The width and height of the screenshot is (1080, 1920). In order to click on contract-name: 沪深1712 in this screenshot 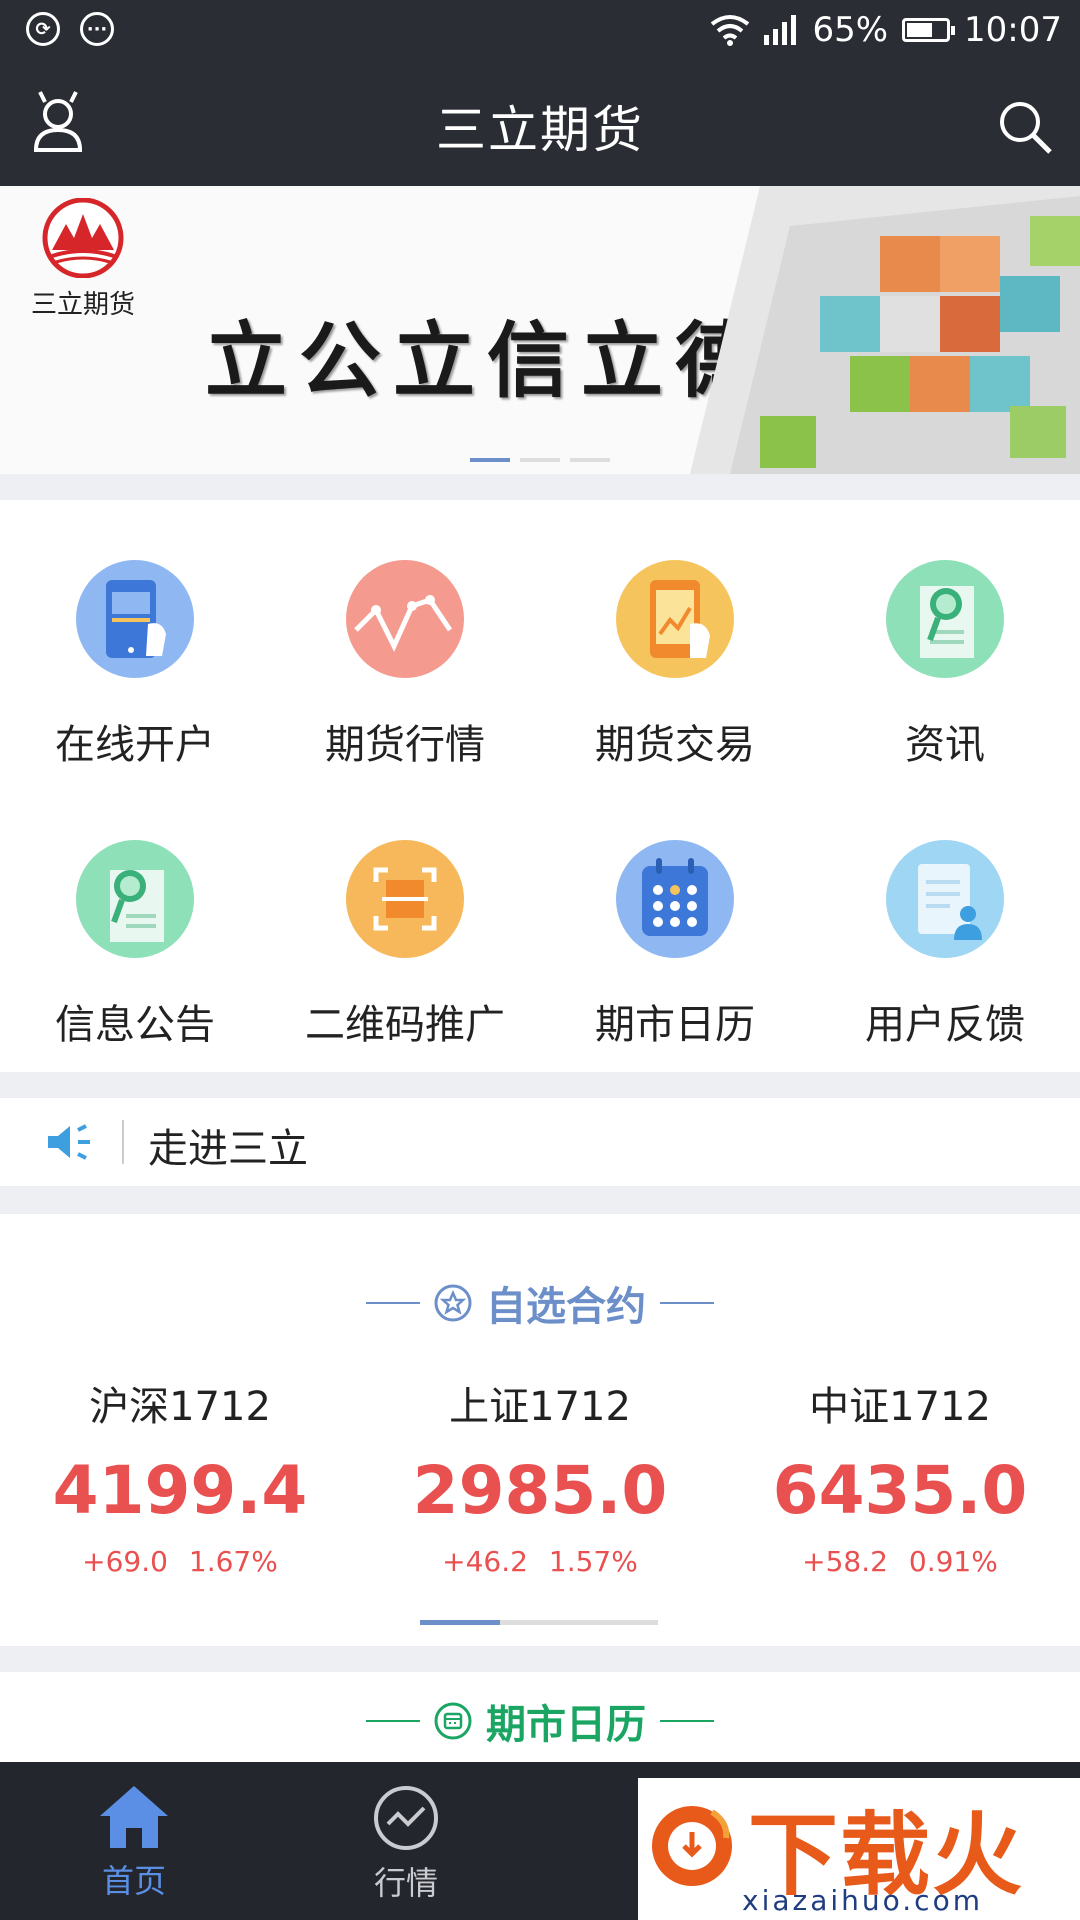, I will do `click(180, 1407)`.